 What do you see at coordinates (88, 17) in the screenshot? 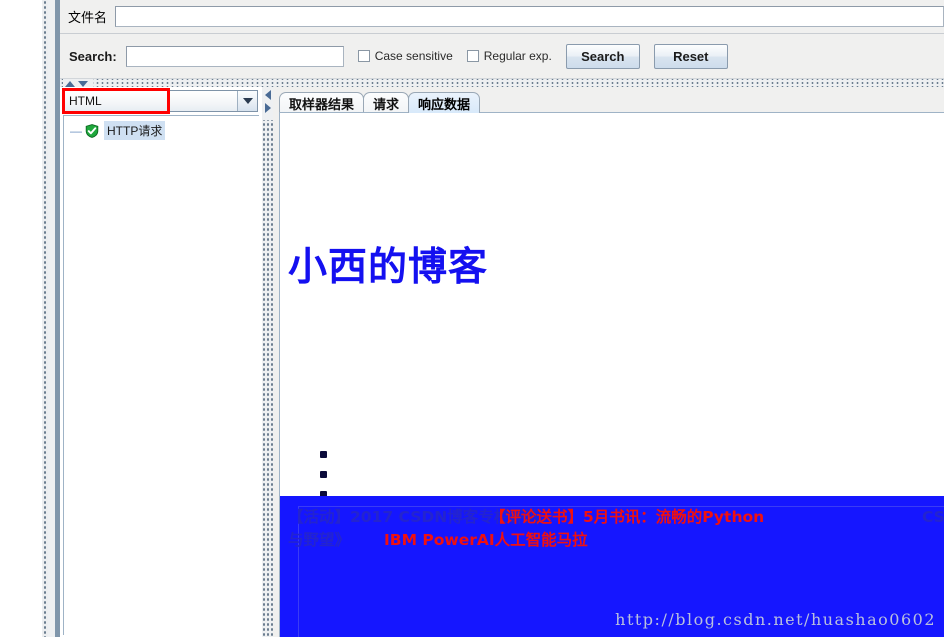
I see `filename-label: 文件名` at bounding box center [88, 17].